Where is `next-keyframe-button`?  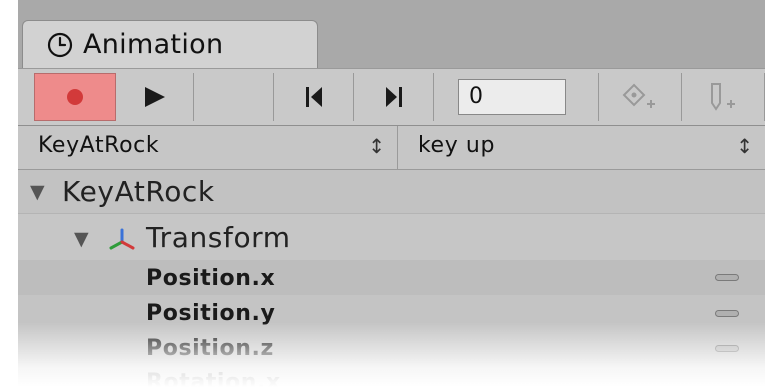 next-keyframe-button is located at coordinates (394, 97).